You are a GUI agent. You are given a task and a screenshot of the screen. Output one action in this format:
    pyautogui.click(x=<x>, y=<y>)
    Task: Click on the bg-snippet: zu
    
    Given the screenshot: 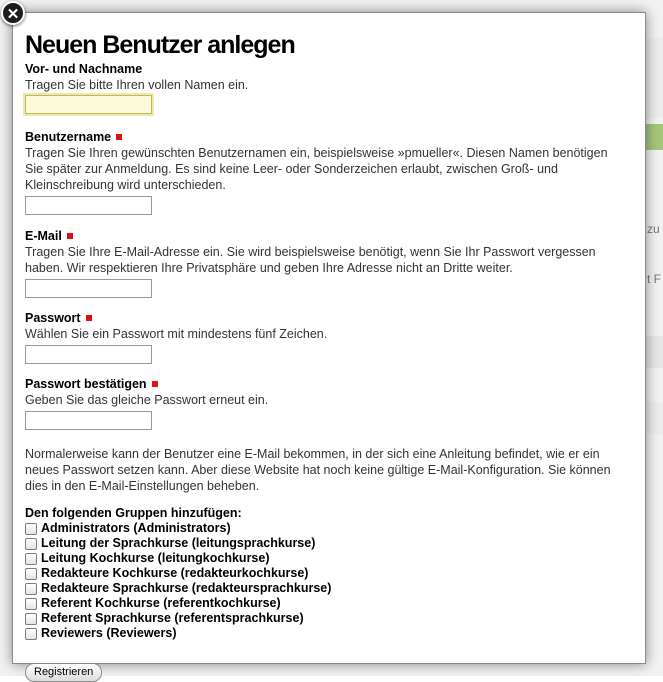 What is the action you would take?
    pyautogui.click(x=653, y=229)
    